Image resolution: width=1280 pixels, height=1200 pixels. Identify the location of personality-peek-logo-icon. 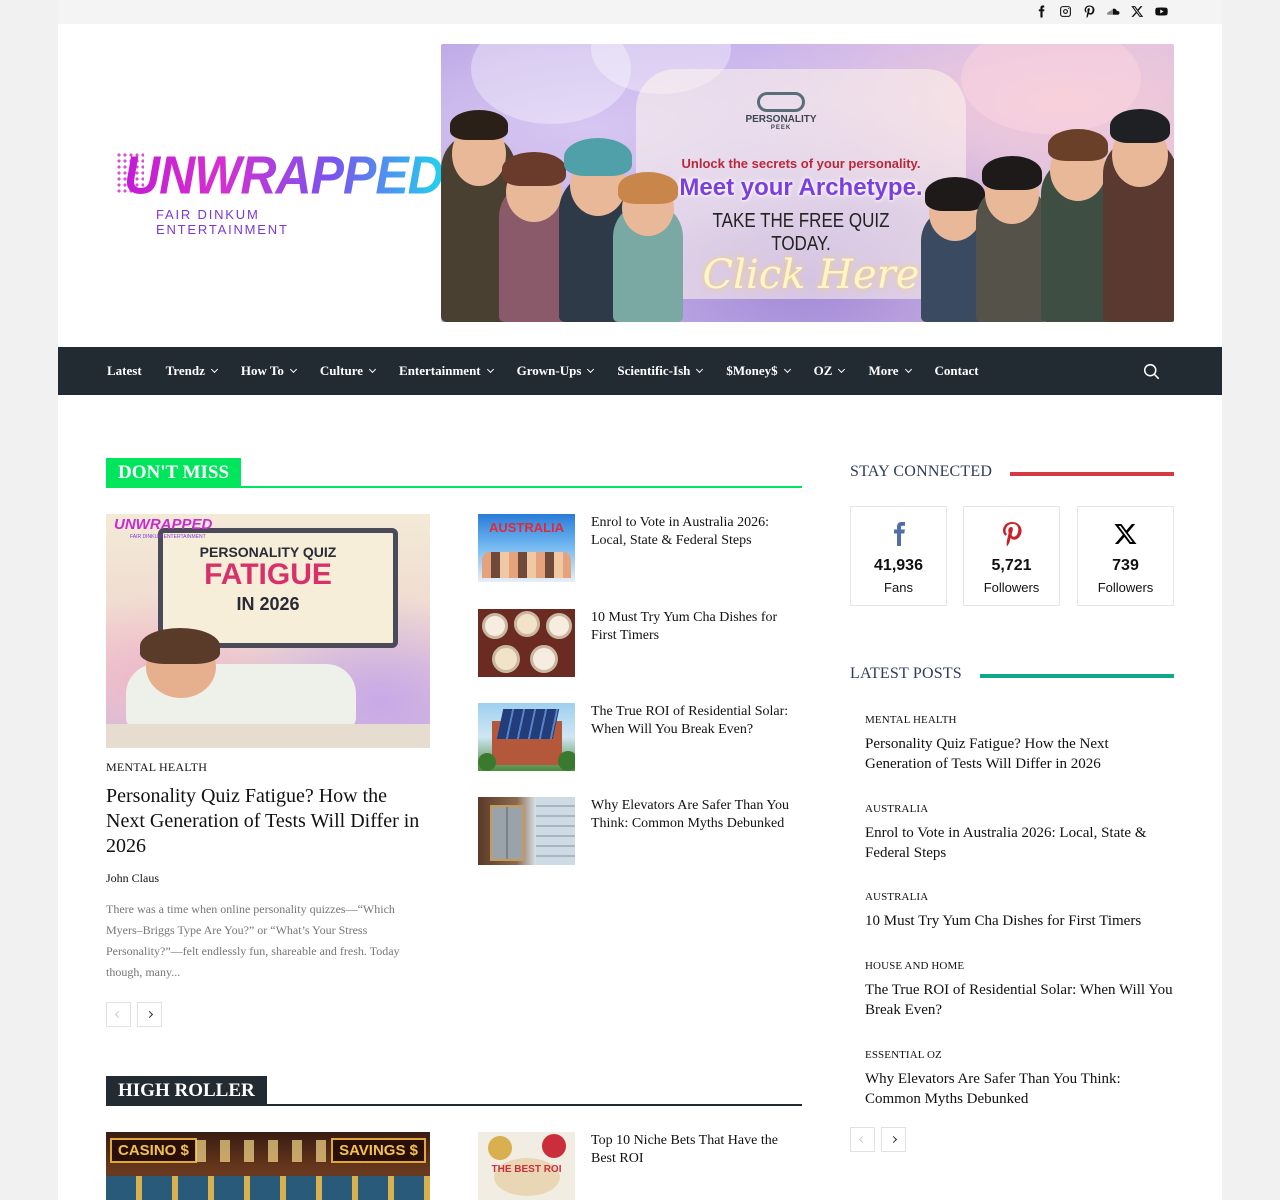
(781, 102).